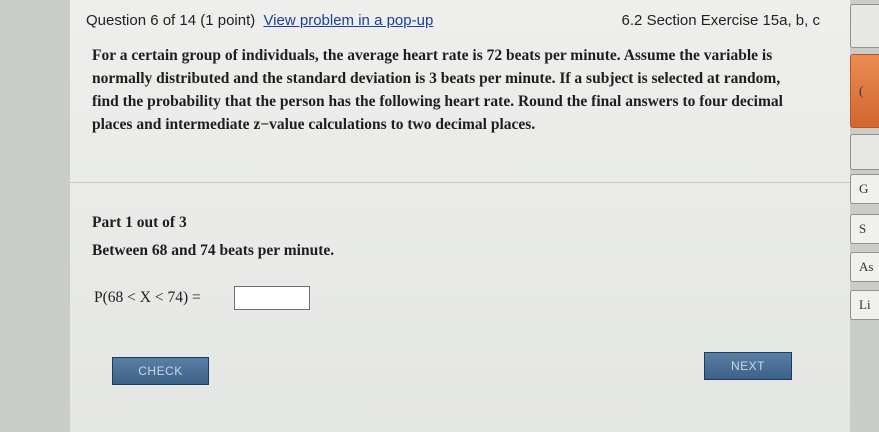 The width and height of the screenshot is (879, 432). What do you see at coordinates (864, 267) in the screenshot?
I see `sidebar-tab-as: As` at bounding box center [864, 267].